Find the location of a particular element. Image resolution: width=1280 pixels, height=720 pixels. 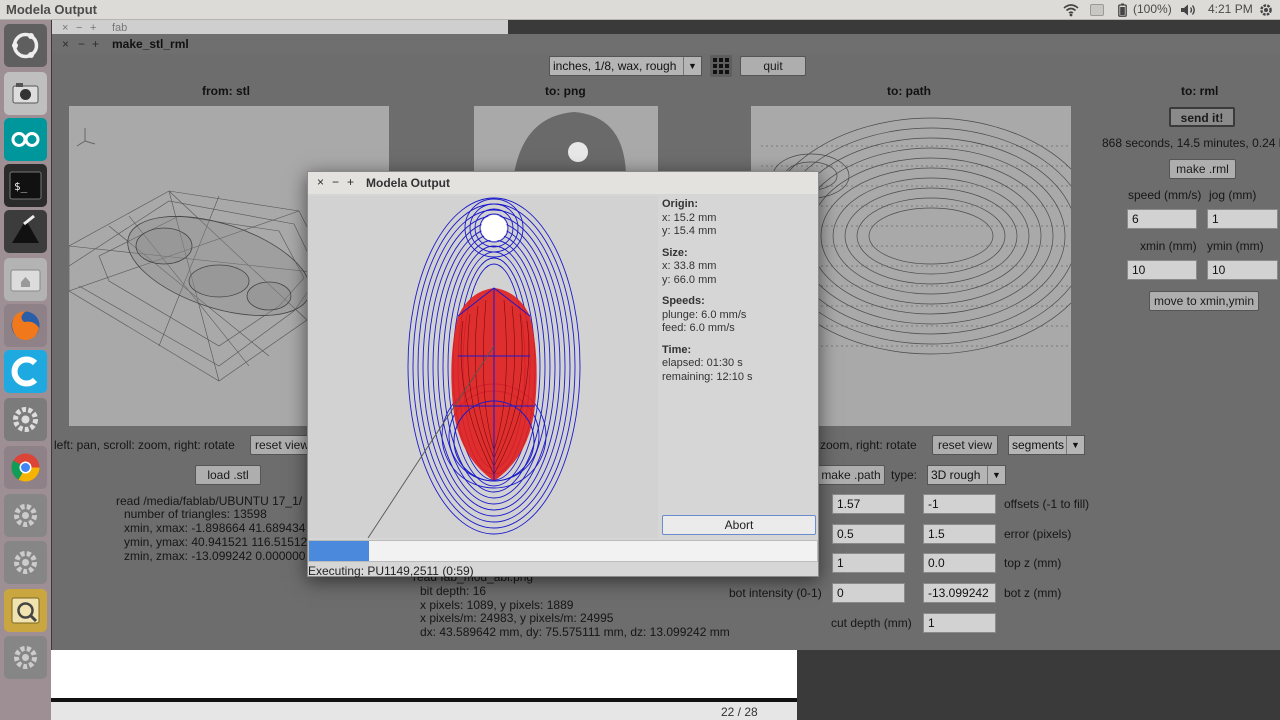

xmin-input: 10 is located at coordinates (1162, 270).